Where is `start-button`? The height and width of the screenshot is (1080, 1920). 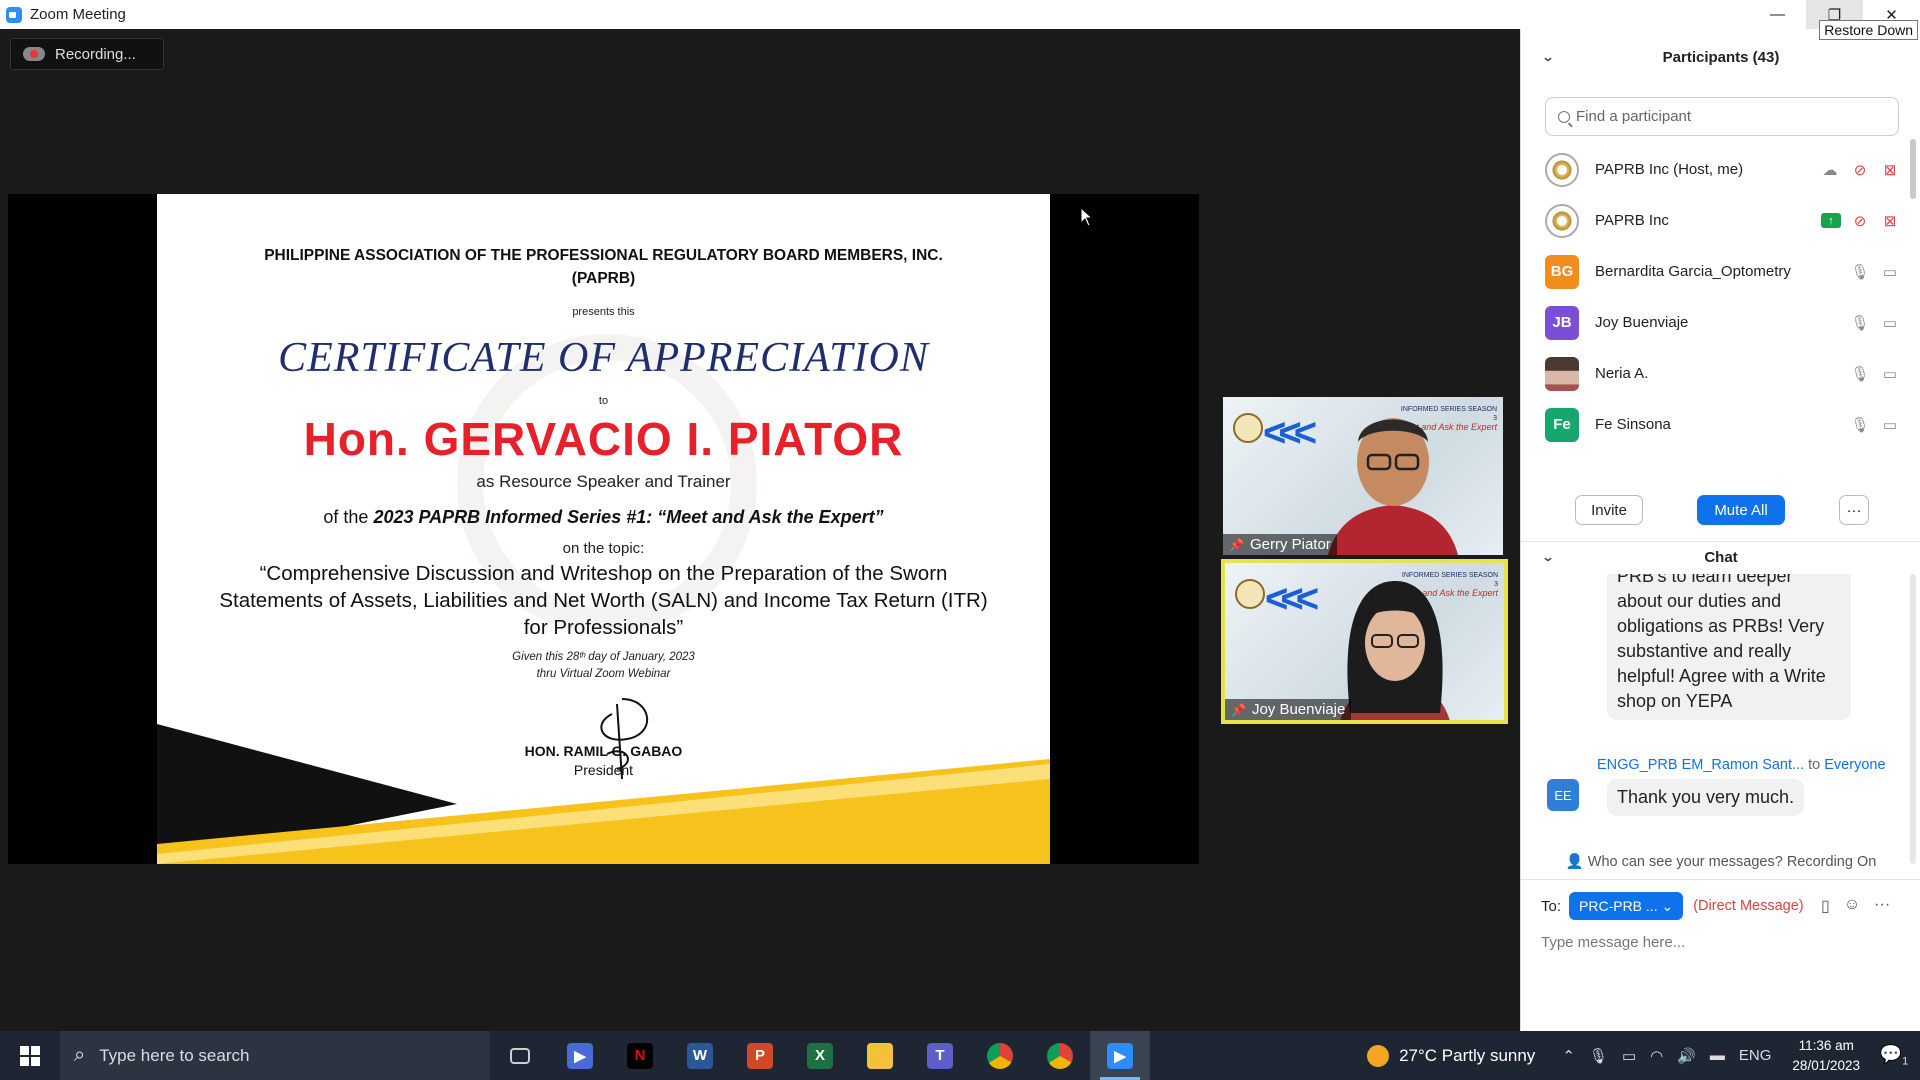 start-button is located at coordinates (30, 1055).